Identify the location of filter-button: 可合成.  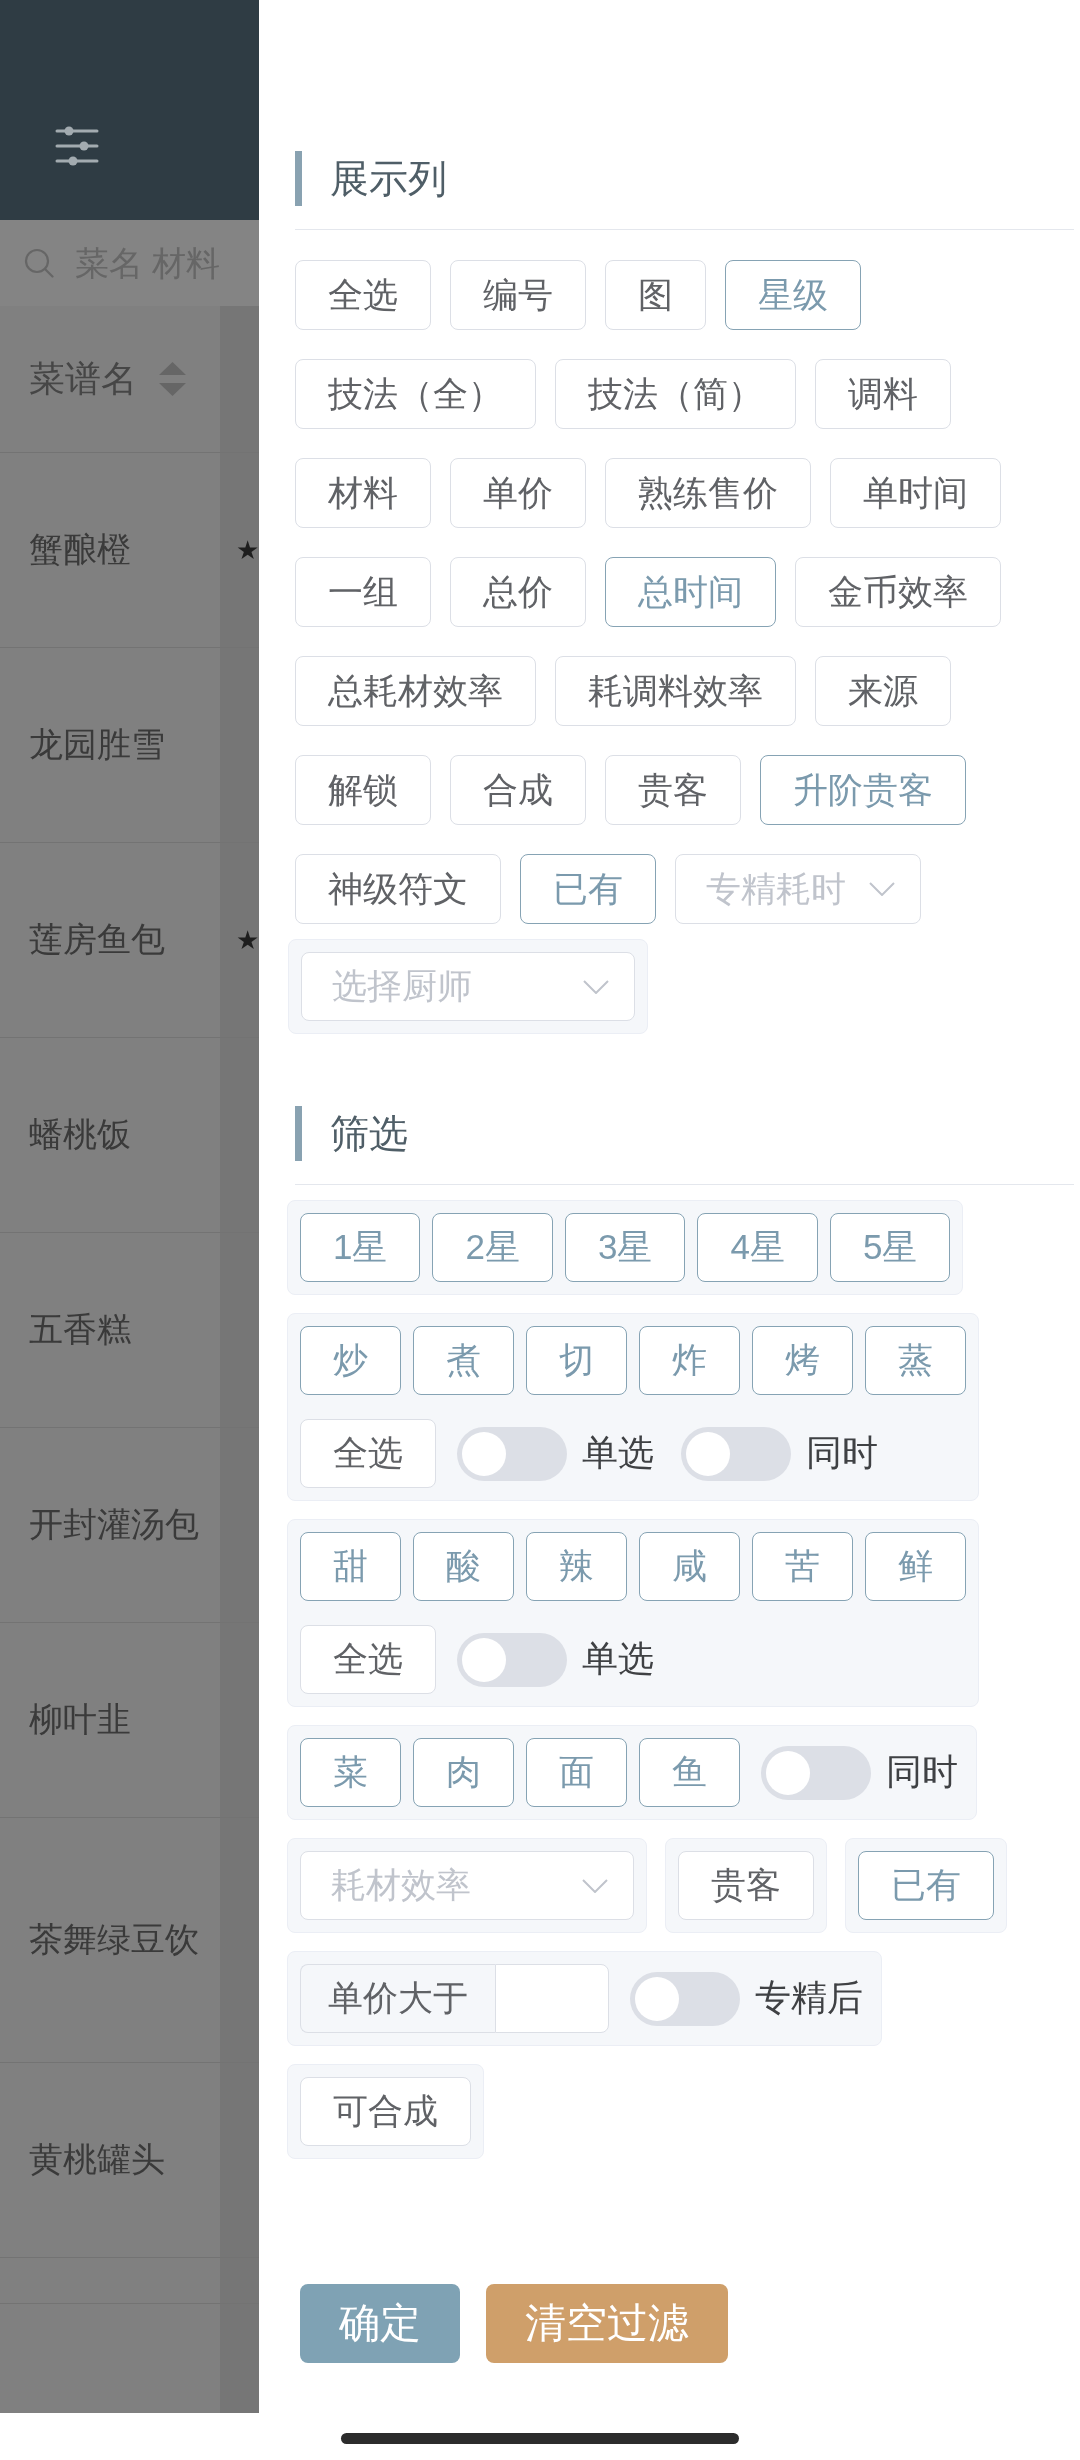
(385, 2111).